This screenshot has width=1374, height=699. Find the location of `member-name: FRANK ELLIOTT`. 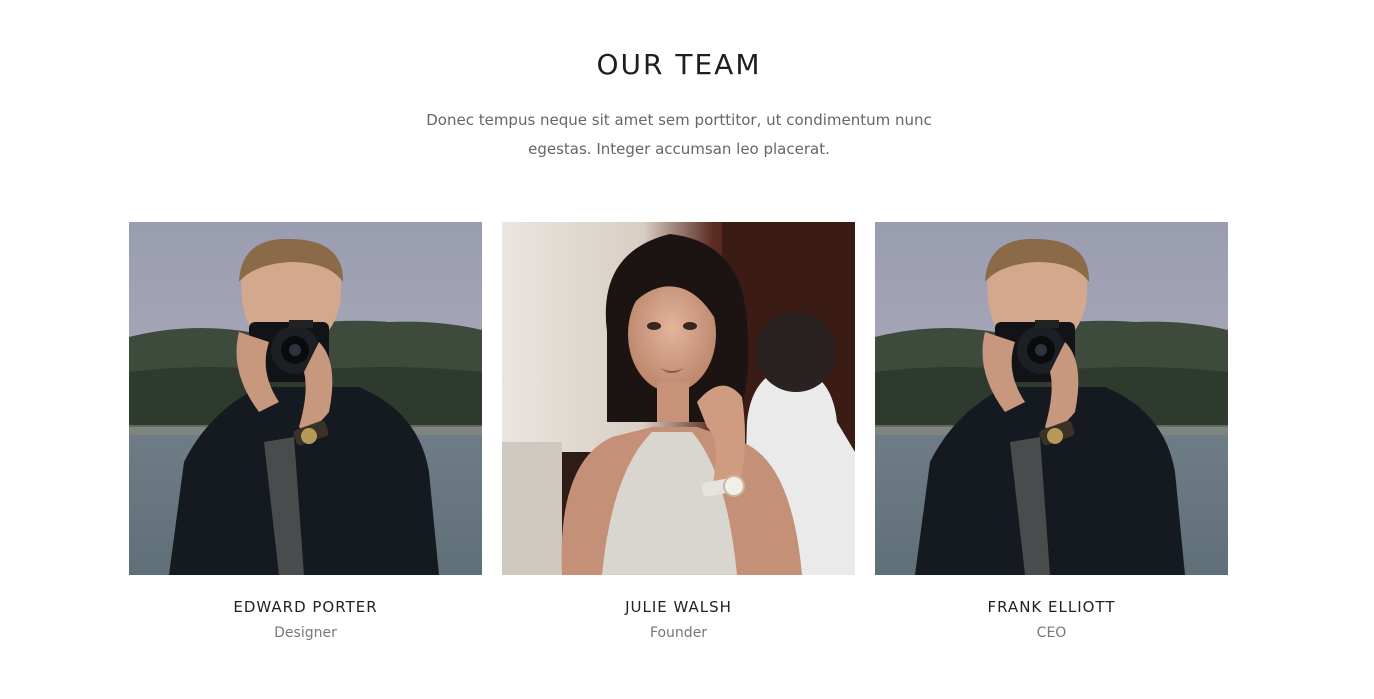

member-name: FRANK ELLIOTT is located at coordinates (1051, 607).